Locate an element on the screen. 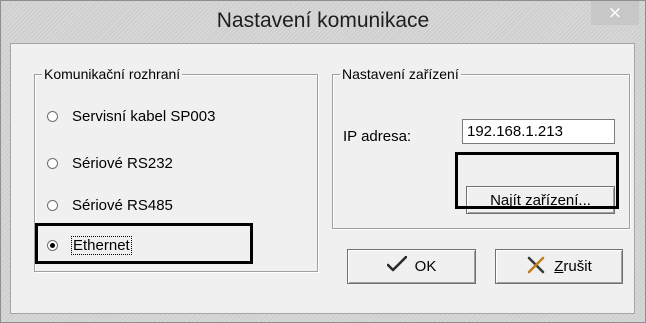  window-title: Nastavení komunikace is located at coordinates (323, 20).